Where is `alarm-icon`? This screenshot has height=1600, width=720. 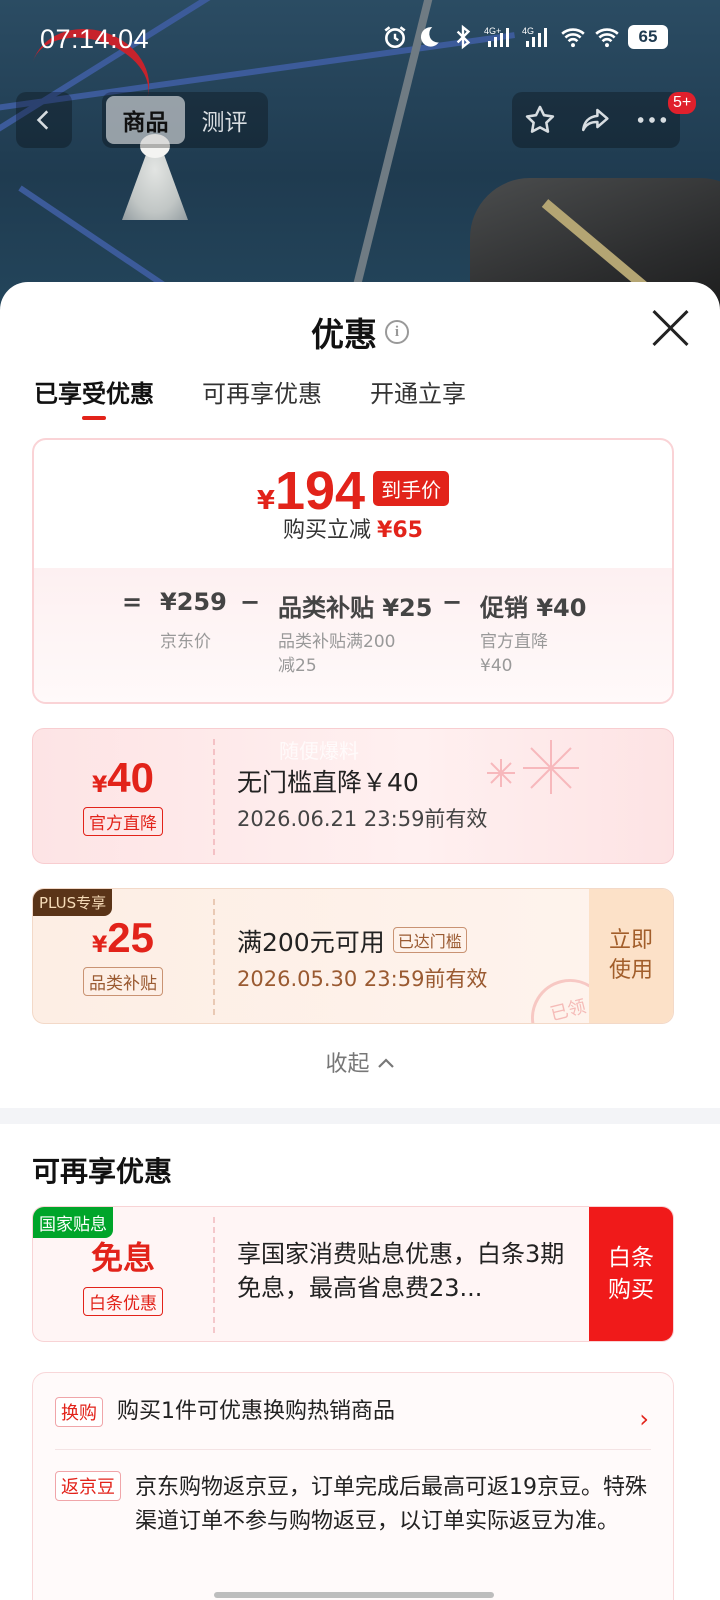 alarm-icon is located at coordinates (395, 37).